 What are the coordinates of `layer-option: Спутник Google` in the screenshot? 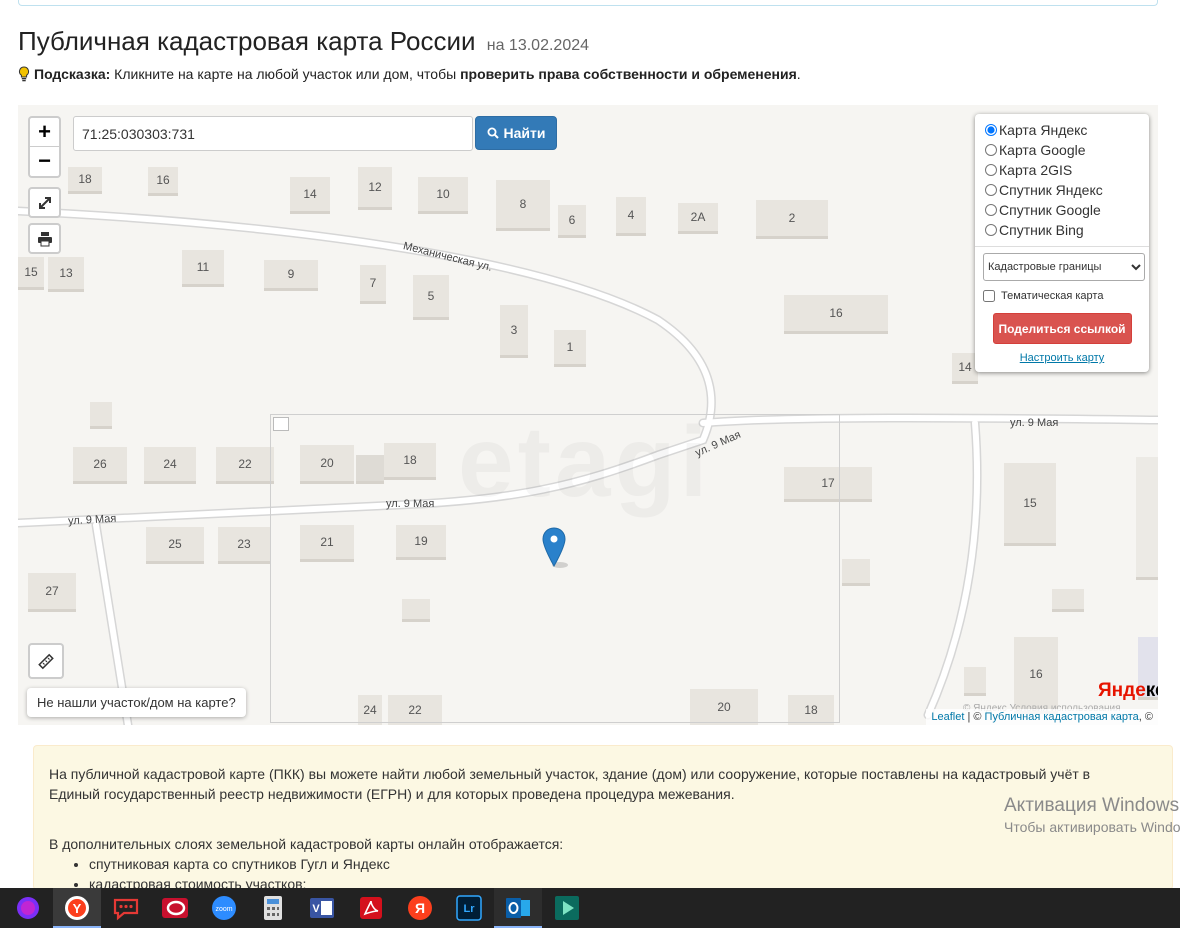 It's located at (1062, 210).